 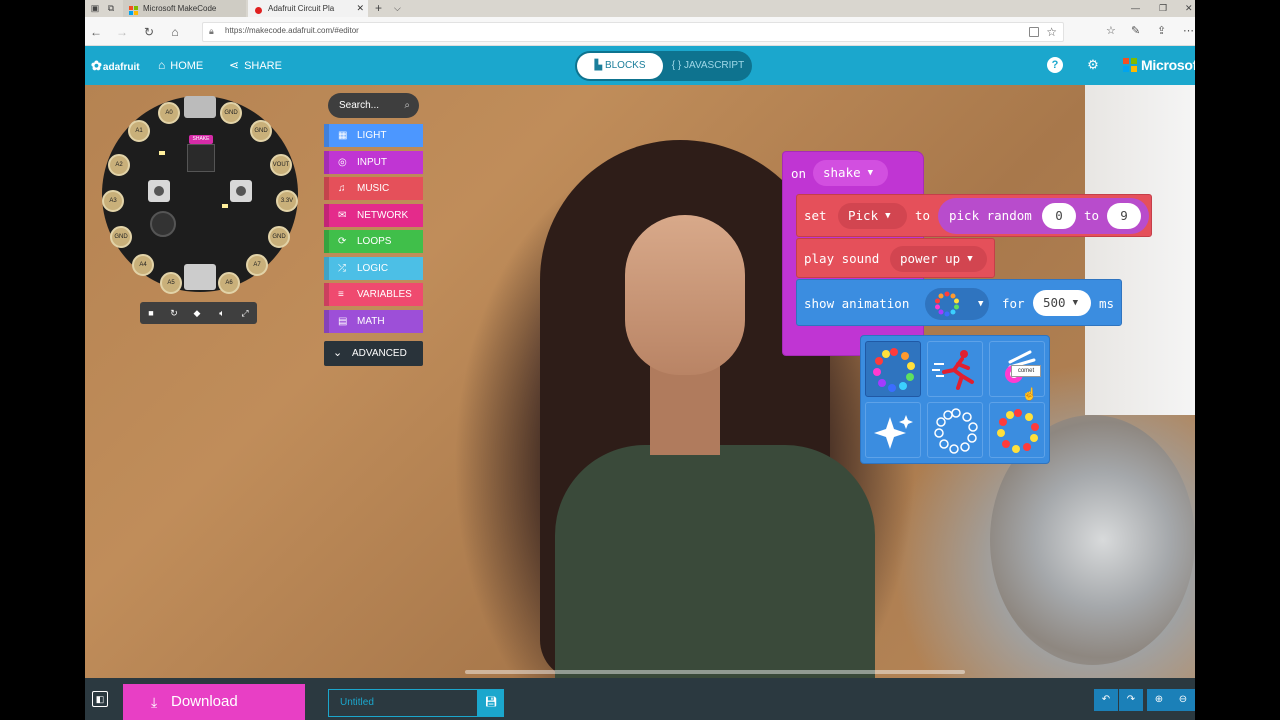 What do you see at coordinates (1017, 430) in the screenshot?
I see `color-wipe-animation-option` at bounding box center [1017, 430].